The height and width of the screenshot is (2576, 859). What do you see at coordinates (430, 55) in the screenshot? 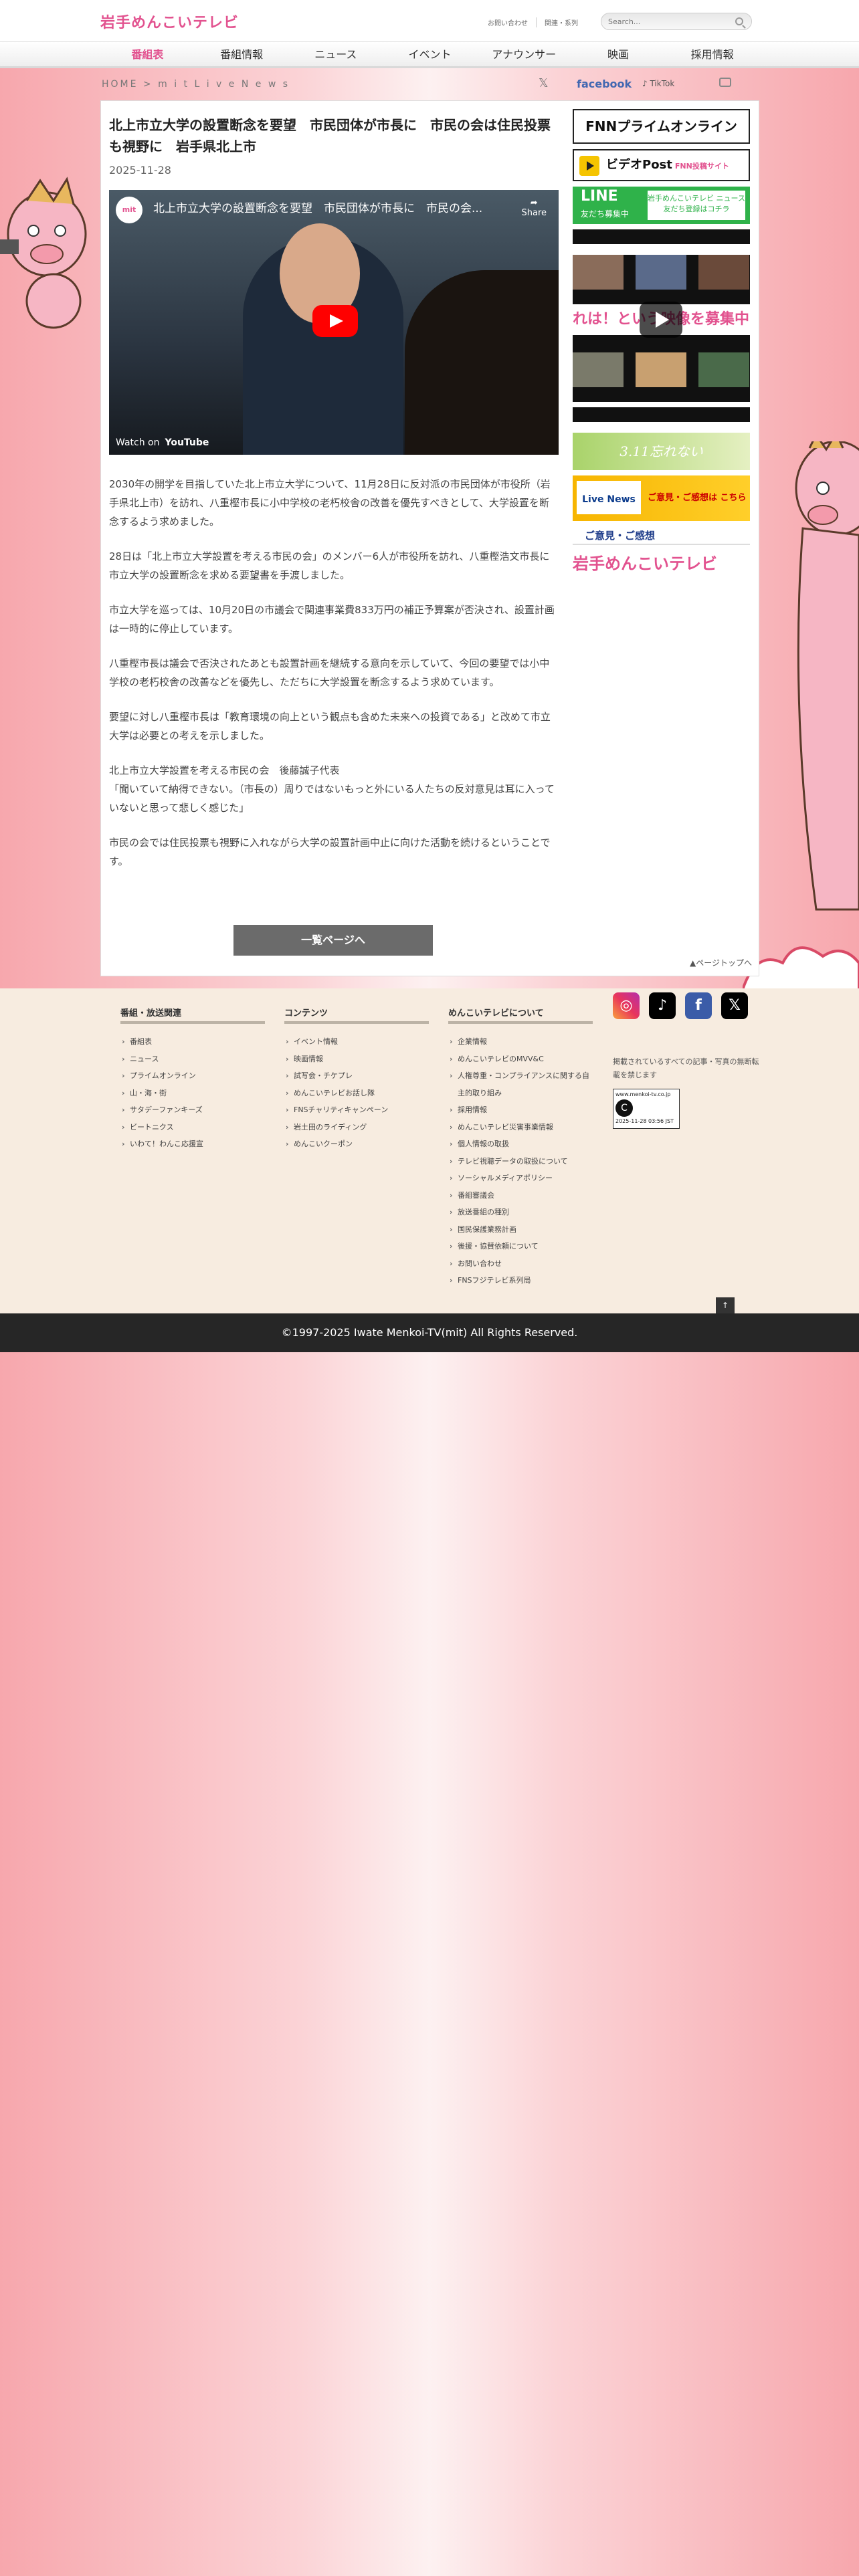
I see `nav-item-events: イベント` at bounding box center [430, 55].